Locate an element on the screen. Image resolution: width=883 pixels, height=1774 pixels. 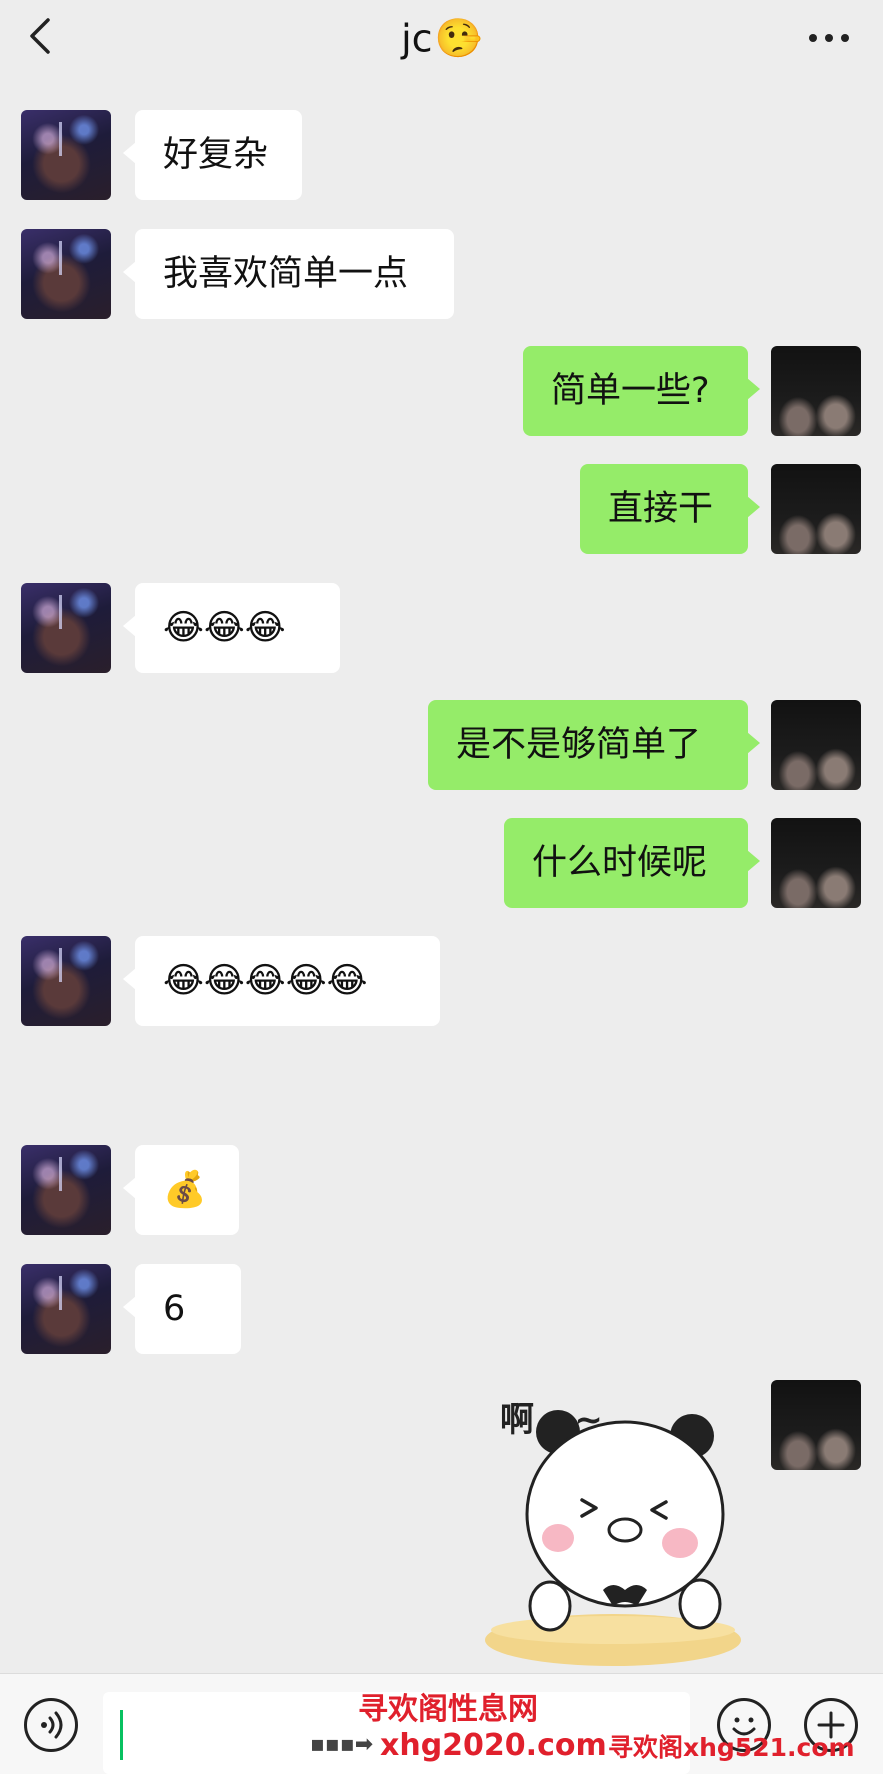
chat-header: jc🤥 is located at coordinates (441, 40).